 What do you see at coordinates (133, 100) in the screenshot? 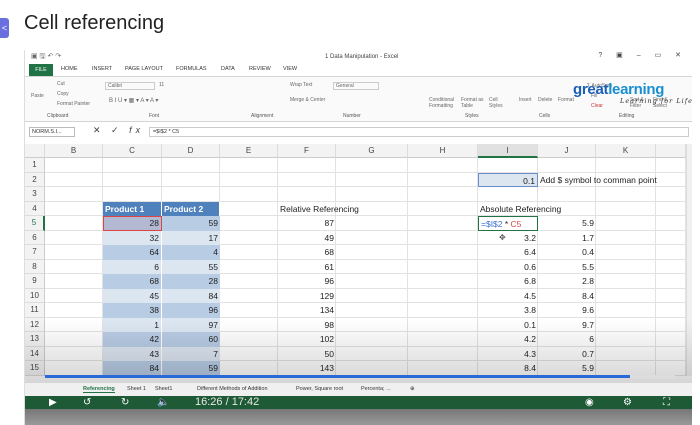
I see `font-format-buttons: B I U ▾ ▦ ▾ A ▾ A ▾` at bounding box center [133, 100].